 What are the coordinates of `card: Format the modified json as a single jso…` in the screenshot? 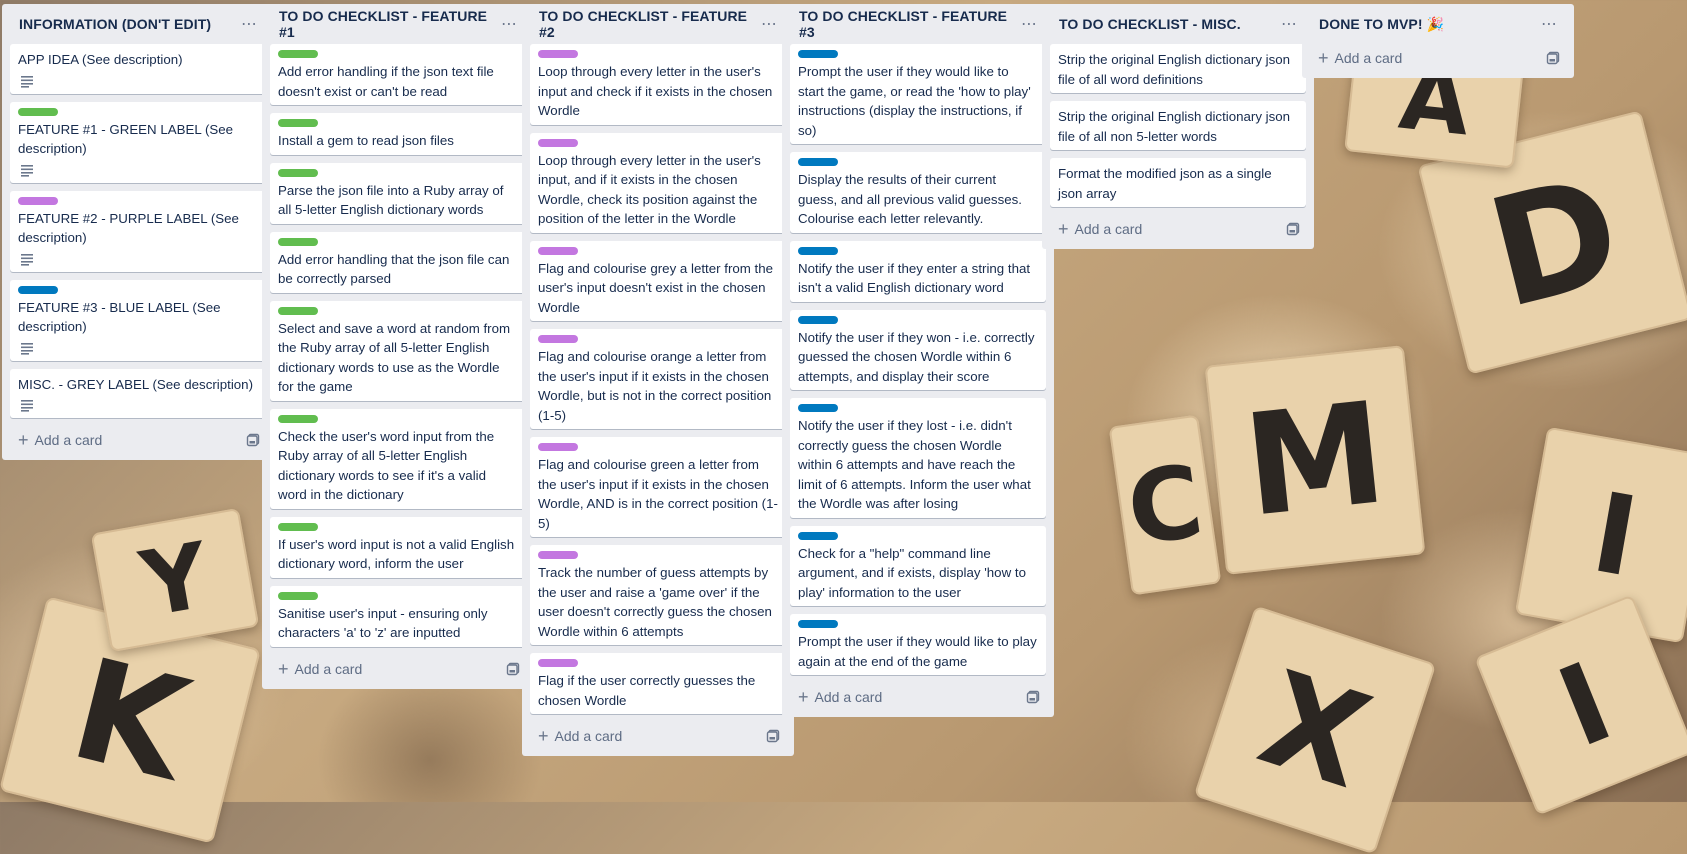 It's located at (1178, 182).